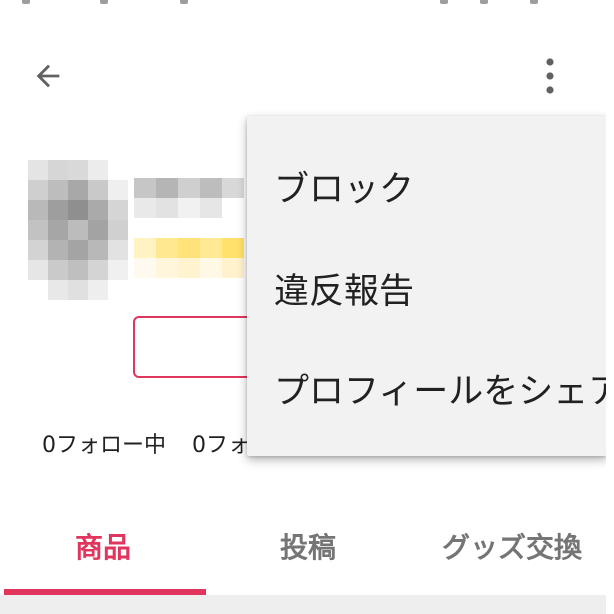 The height and width of the screenshot is (614, 614). What do you see at coordinates (307, 604) in the screenshot?
I see `tab-divider` at bounding box center [307, 604].